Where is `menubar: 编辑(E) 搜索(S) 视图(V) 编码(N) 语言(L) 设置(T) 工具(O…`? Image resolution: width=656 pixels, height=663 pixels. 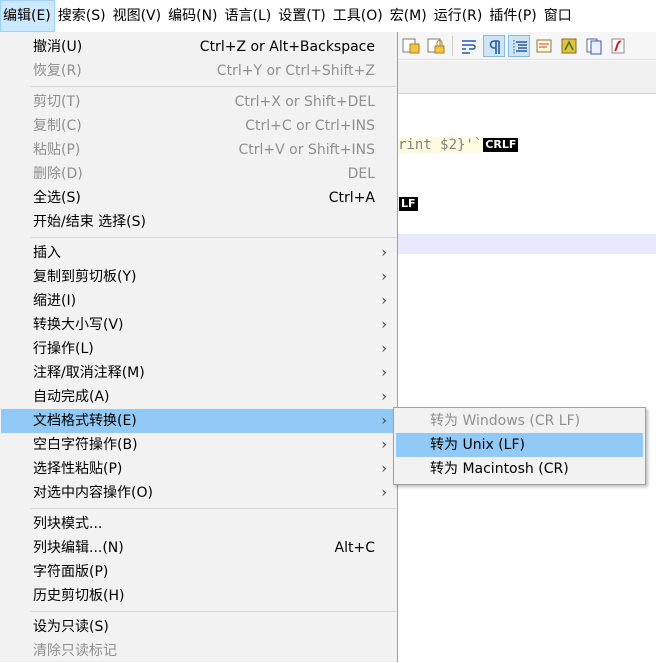
menubar: 编辑(E) 搜索(S) 视图(V) 编码(N) 语言(L) 设置(T) 工具(O… is located at coordinates (328, 16).